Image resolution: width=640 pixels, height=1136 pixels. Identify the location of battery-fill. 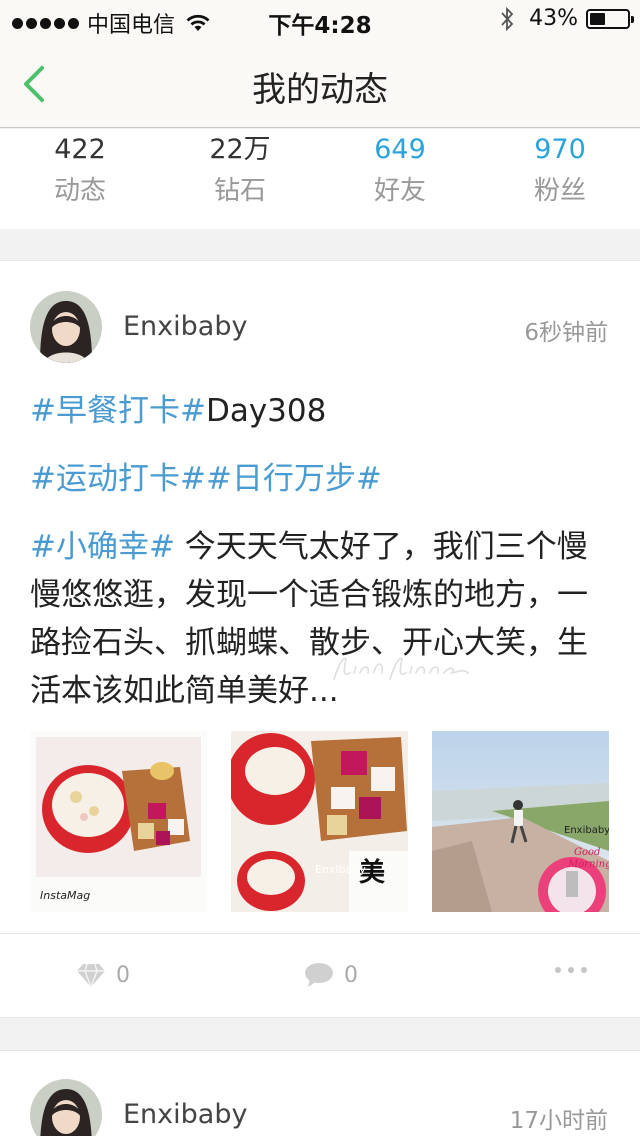
(598, 18).